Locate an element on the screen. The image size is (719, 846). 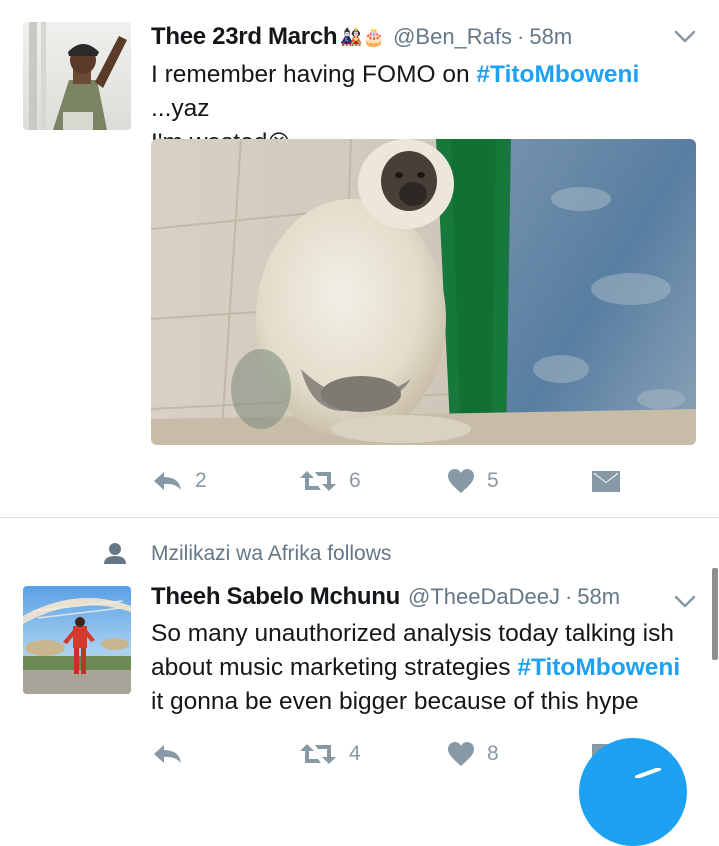
social-context: Mzilikazi wa Afrika follows is located at coordinates (359, 554).